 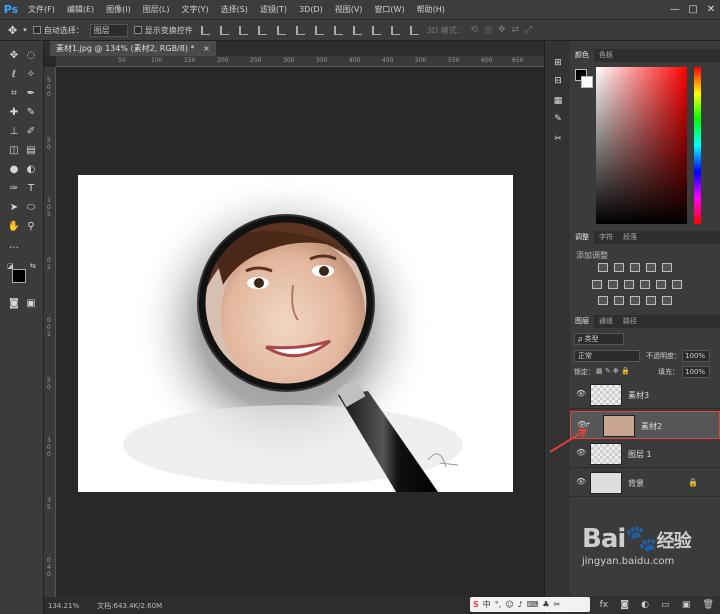 What do you see at coordinates (14, 75) in the screenshot?
I see `lasso-tool-icon: ℓ` at bounding box center [14, 75].